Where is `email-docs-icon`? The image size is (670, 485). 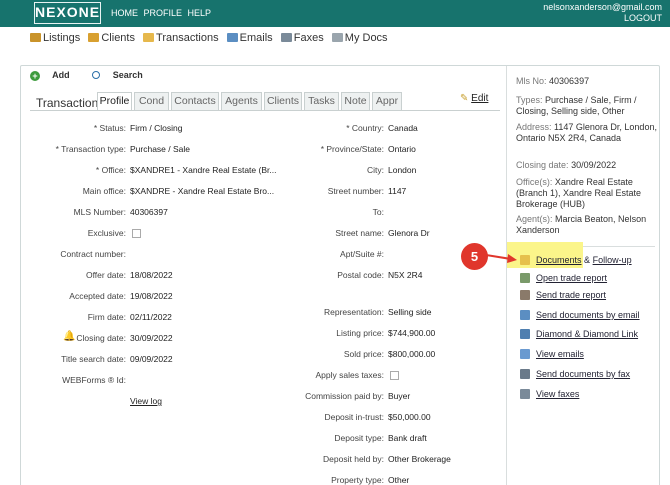
email-docs-icon is located at coordinates (525, 315).